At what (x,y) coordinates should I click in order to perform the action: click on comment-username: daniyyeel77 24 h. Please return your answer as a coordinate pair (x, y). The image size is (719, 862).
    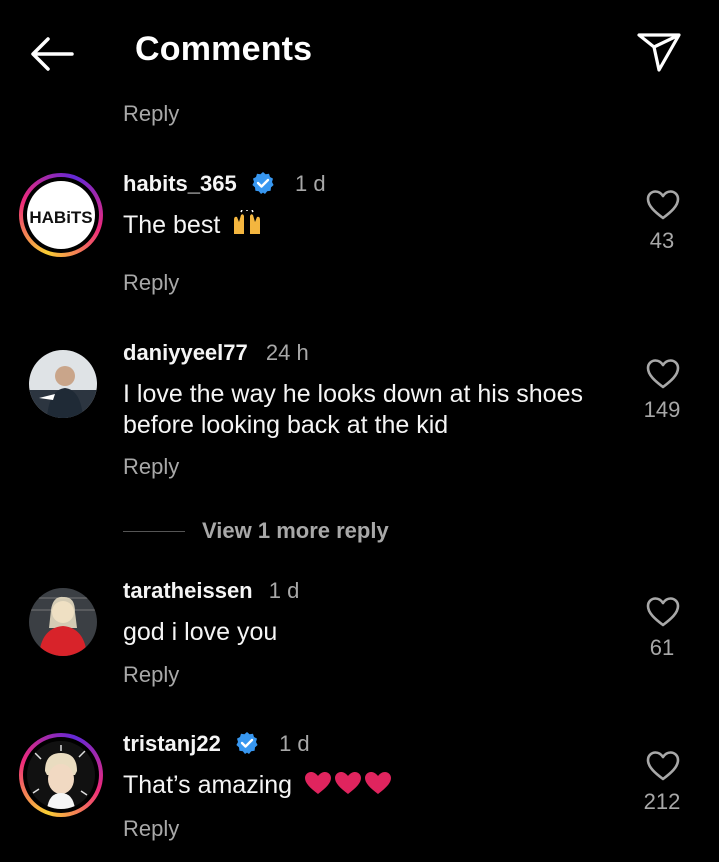
    Looking at the image, I should click on (216, 353).